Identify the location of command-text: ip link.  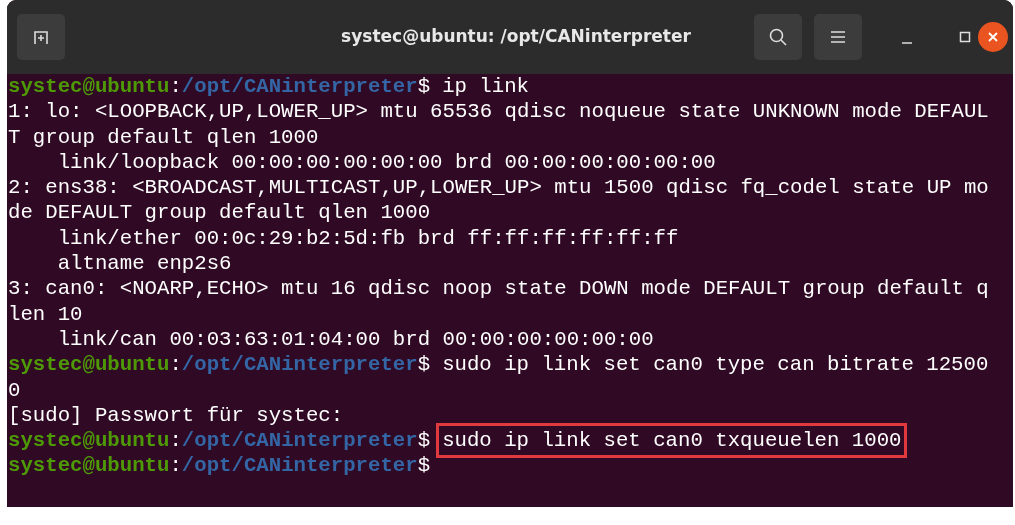
(486, 87).